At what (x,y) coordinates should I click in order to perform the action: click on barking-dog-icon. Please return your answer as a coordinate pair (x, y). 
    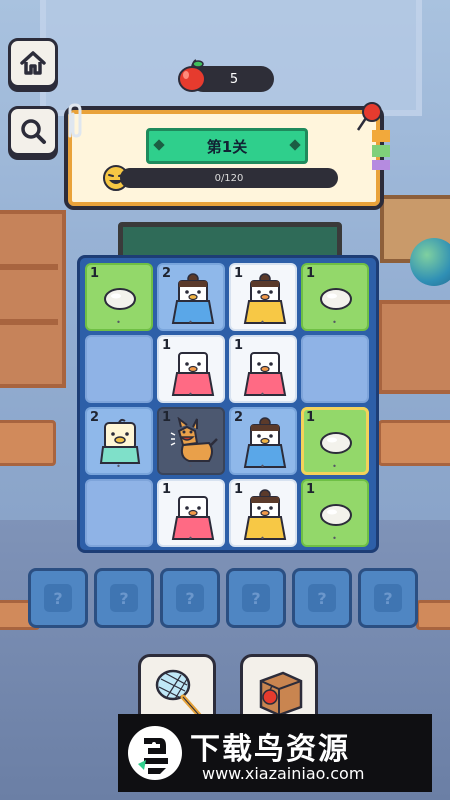
    Looking at the image, I should click on (194, 439).